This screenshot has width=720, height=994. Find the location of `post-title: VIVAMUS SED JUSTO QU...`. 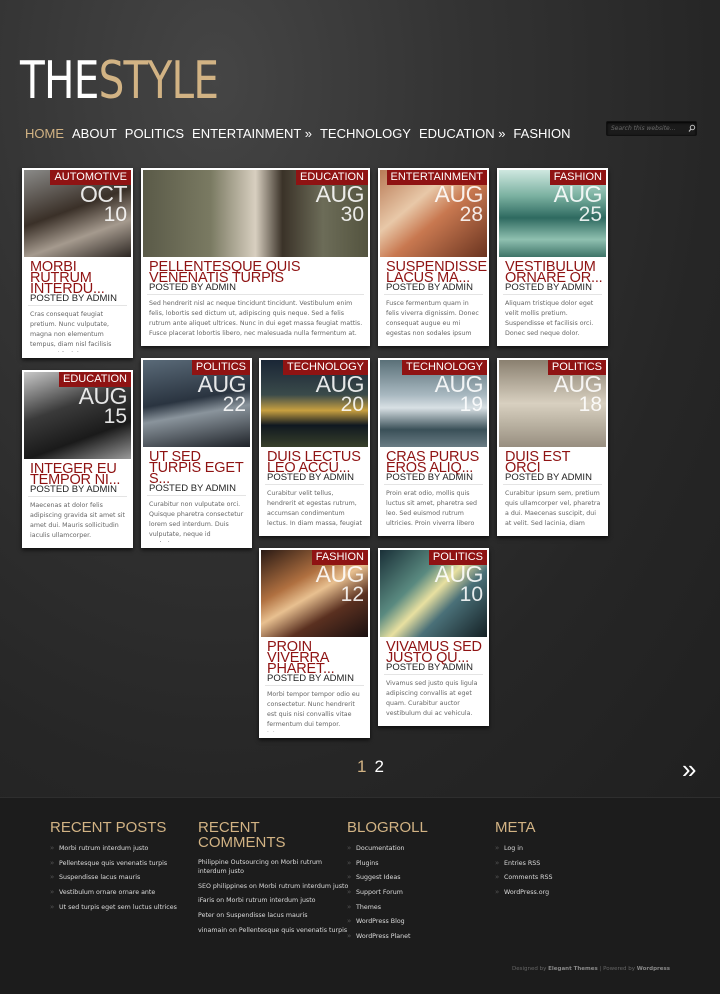

post-title: VIVAMUS SED JUSTO QU... is located at coordinates (435, 653).